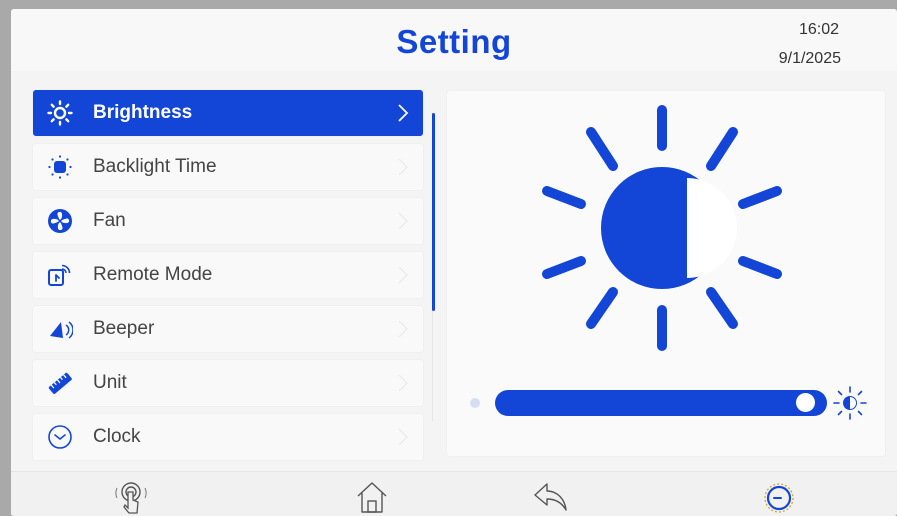  What do you see at coordinates (433, 212) in the screenshot?
I see `menu-scrollbar` at bounding box center [433, 212].